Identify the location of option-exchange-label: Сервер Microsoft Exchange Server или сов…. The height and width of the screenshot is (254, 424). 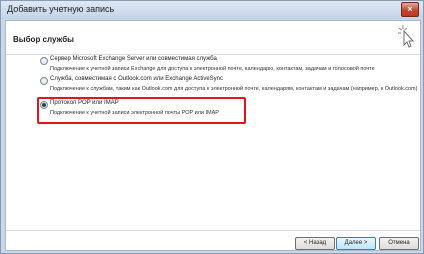
(133, 59).